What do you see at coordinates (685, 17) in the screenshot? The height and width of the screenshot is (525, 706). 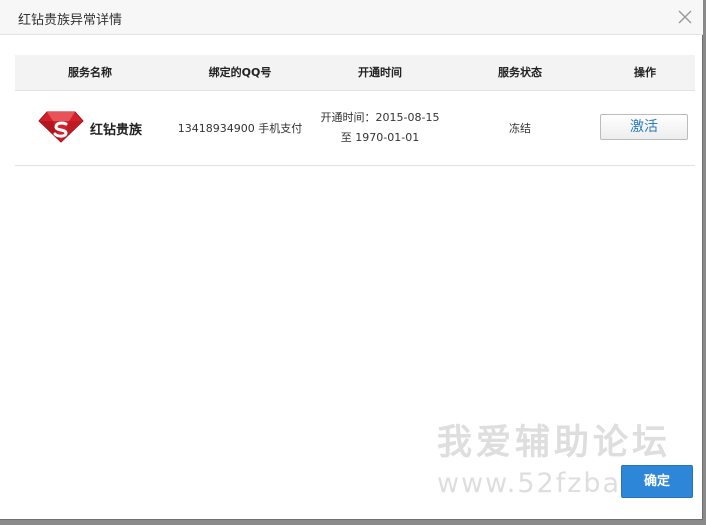 I see `close-icon` at bounding box center [685, 17].